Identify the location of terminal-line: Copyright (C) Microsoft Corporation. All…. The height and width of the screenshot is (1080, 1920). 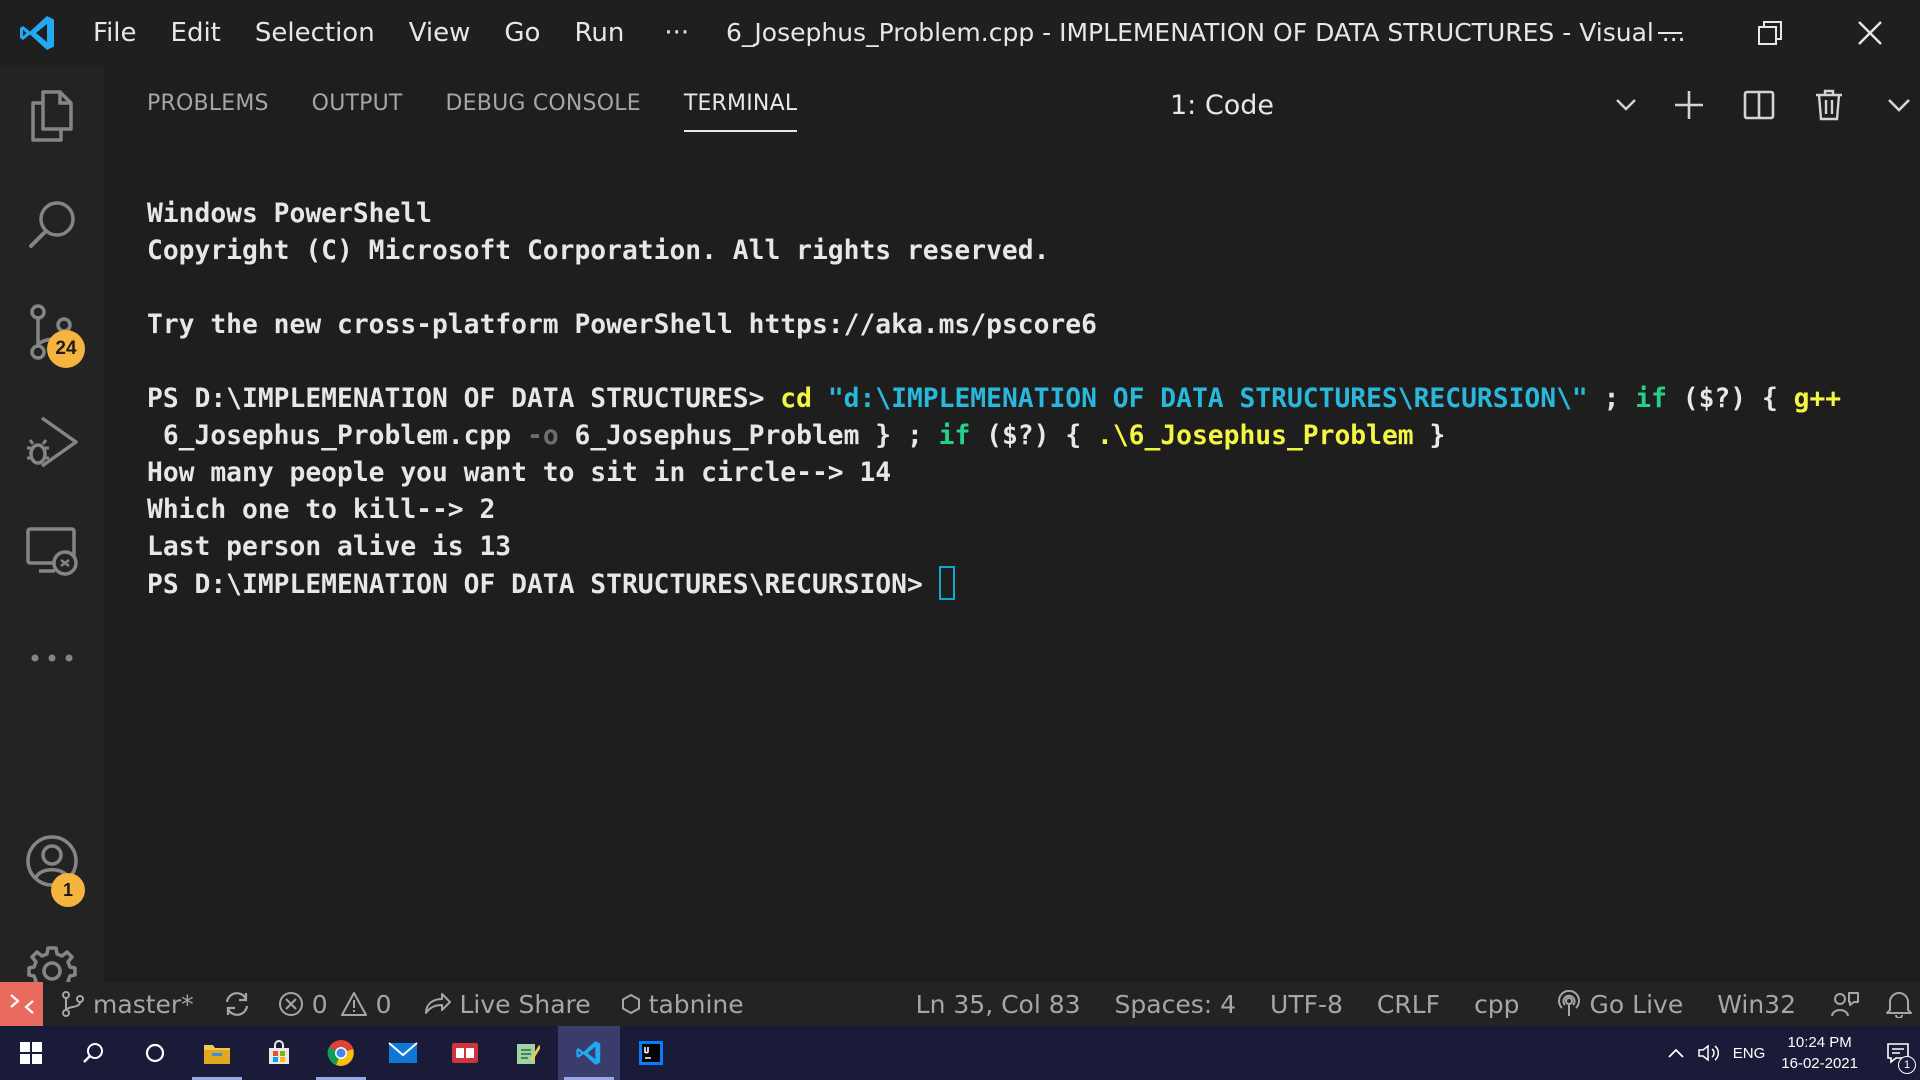
(598, 251).